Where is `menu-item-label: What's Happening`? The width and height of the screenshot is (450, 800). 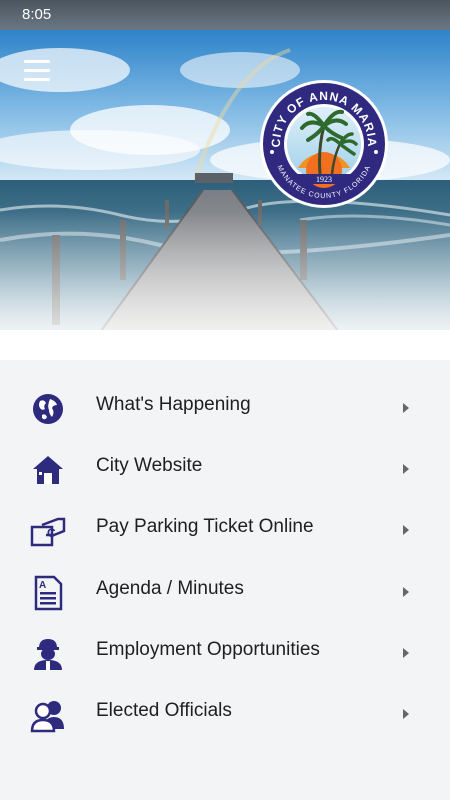 menu-item-label: What's Happening is located at coordinates (173, 404).